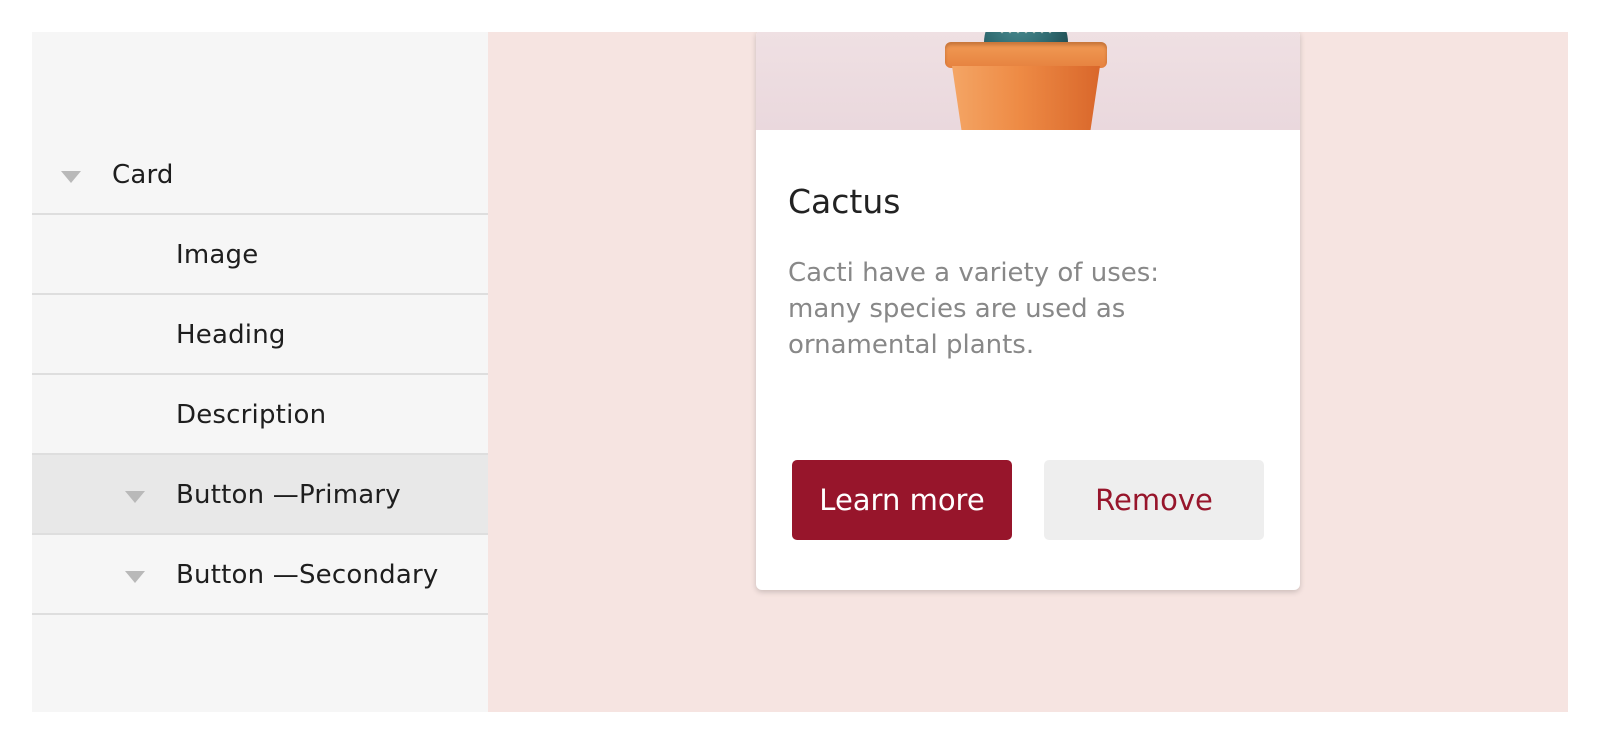  I want to click on learn-more-button: Learn more, so click(902, 500).